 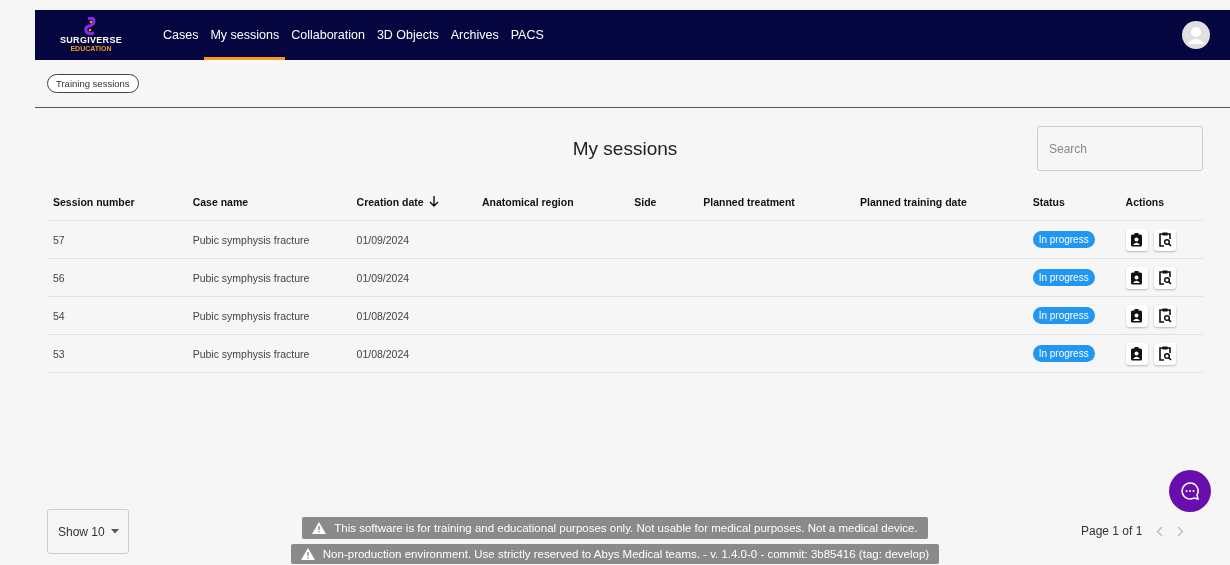 I want to click on column-header: Session number, so click(x=94, y=201).